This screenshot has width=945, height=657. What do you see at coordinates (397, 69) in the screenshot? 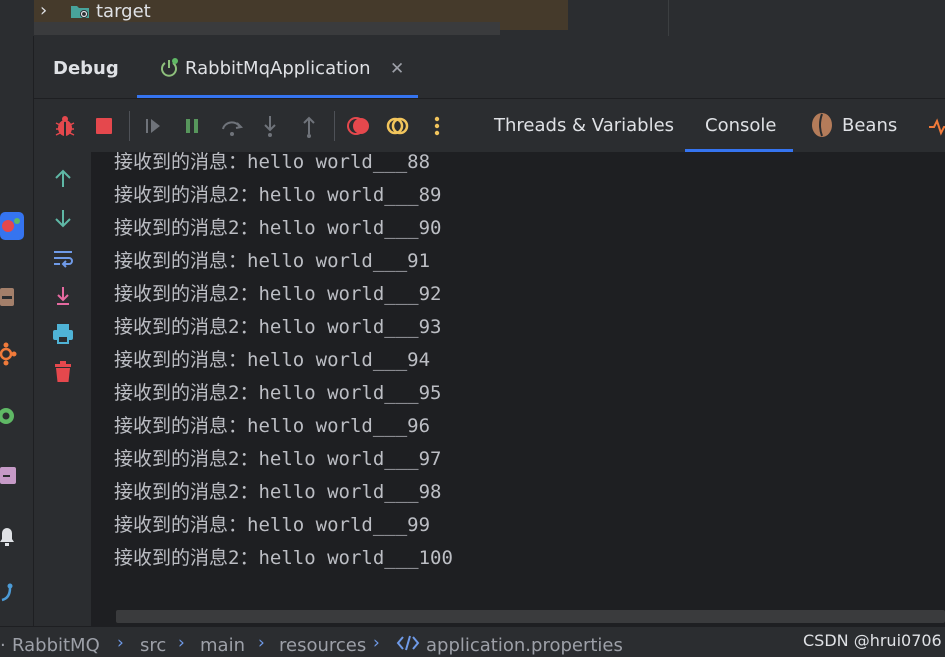
I see `close-icon: ✕` at bounding box center [397, 69].